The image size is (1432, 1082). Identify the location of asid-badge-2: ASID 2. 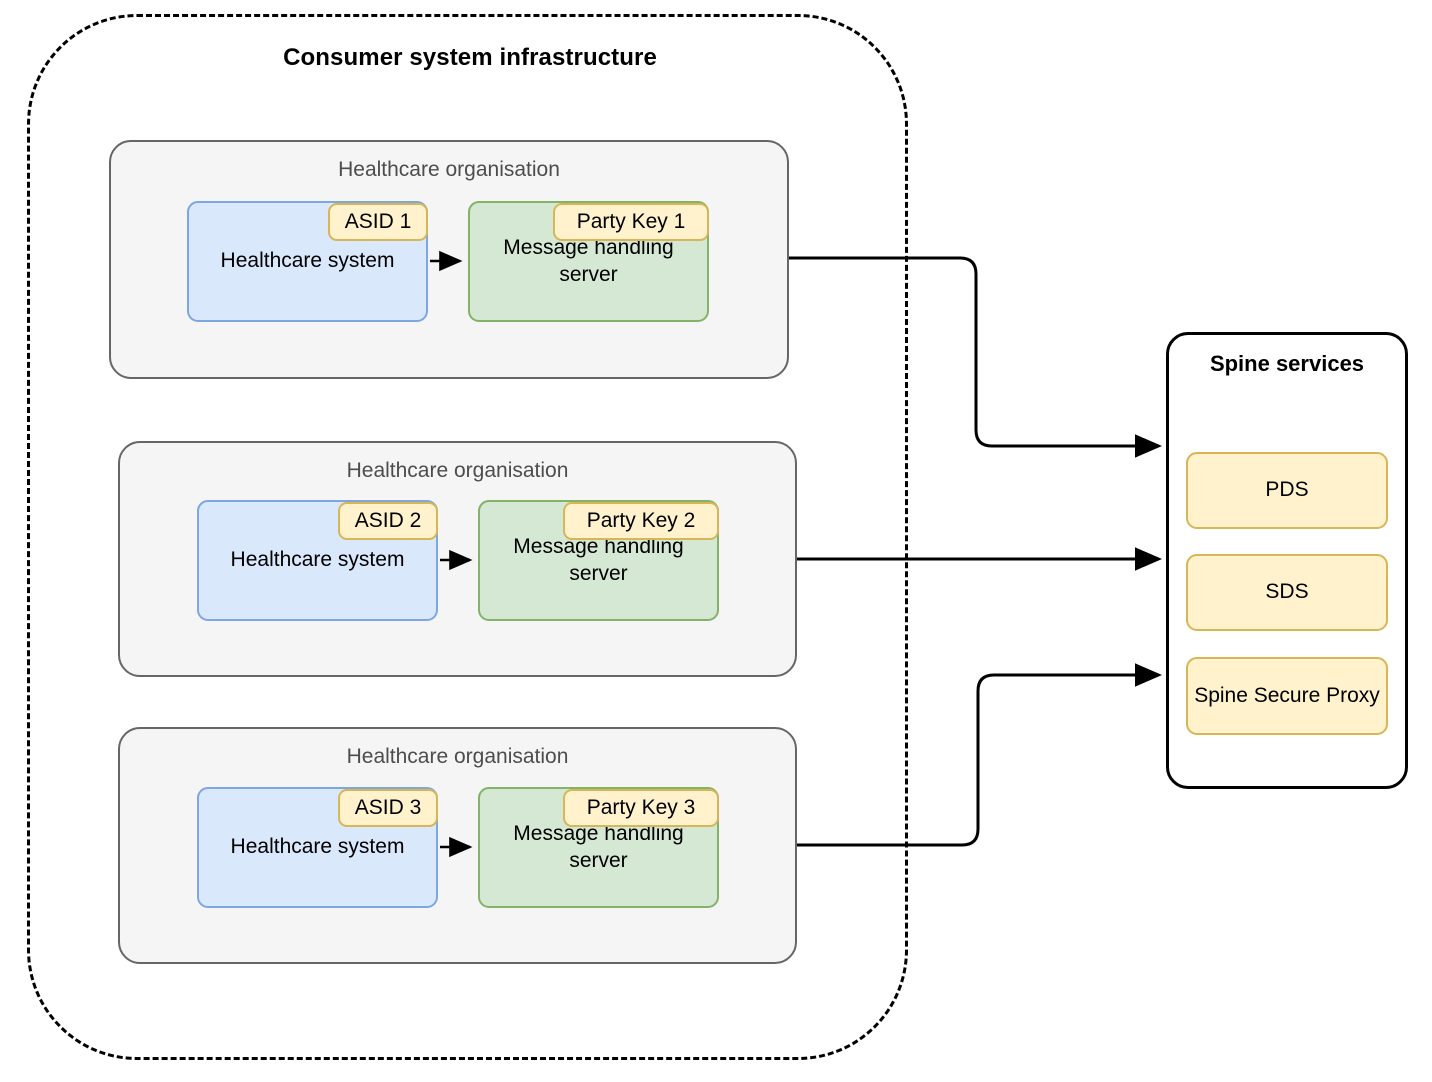
(388, 521).